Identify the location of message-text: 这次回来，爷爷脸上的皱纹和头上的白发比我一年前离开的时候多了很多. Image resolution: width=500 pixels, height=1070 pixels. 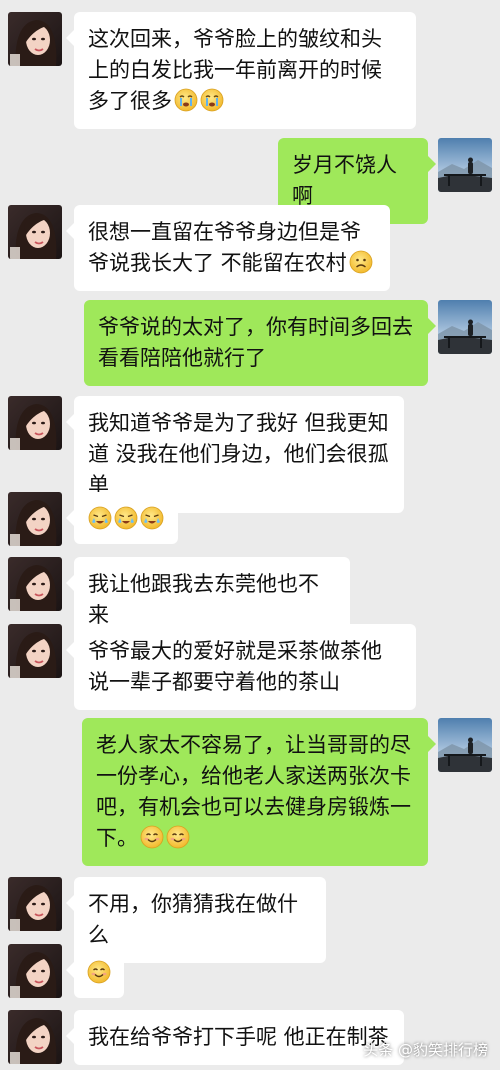
(235, 70).